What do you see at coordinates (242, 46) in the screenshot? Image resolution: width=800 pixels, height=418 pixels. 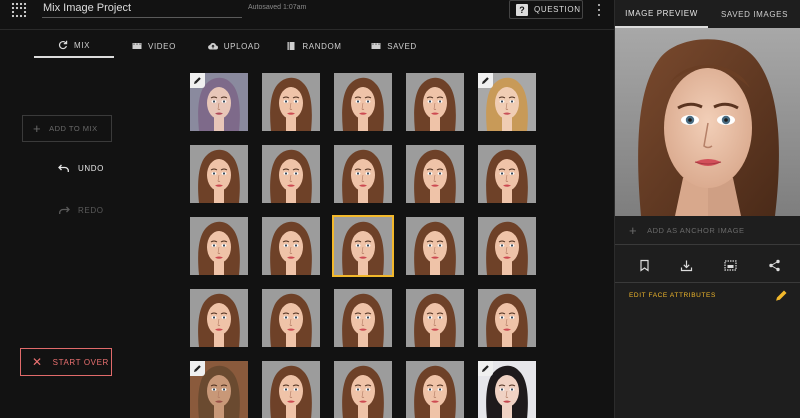 I see `tab-upload-label: UPLOAD` at bounding box center [242, 46].